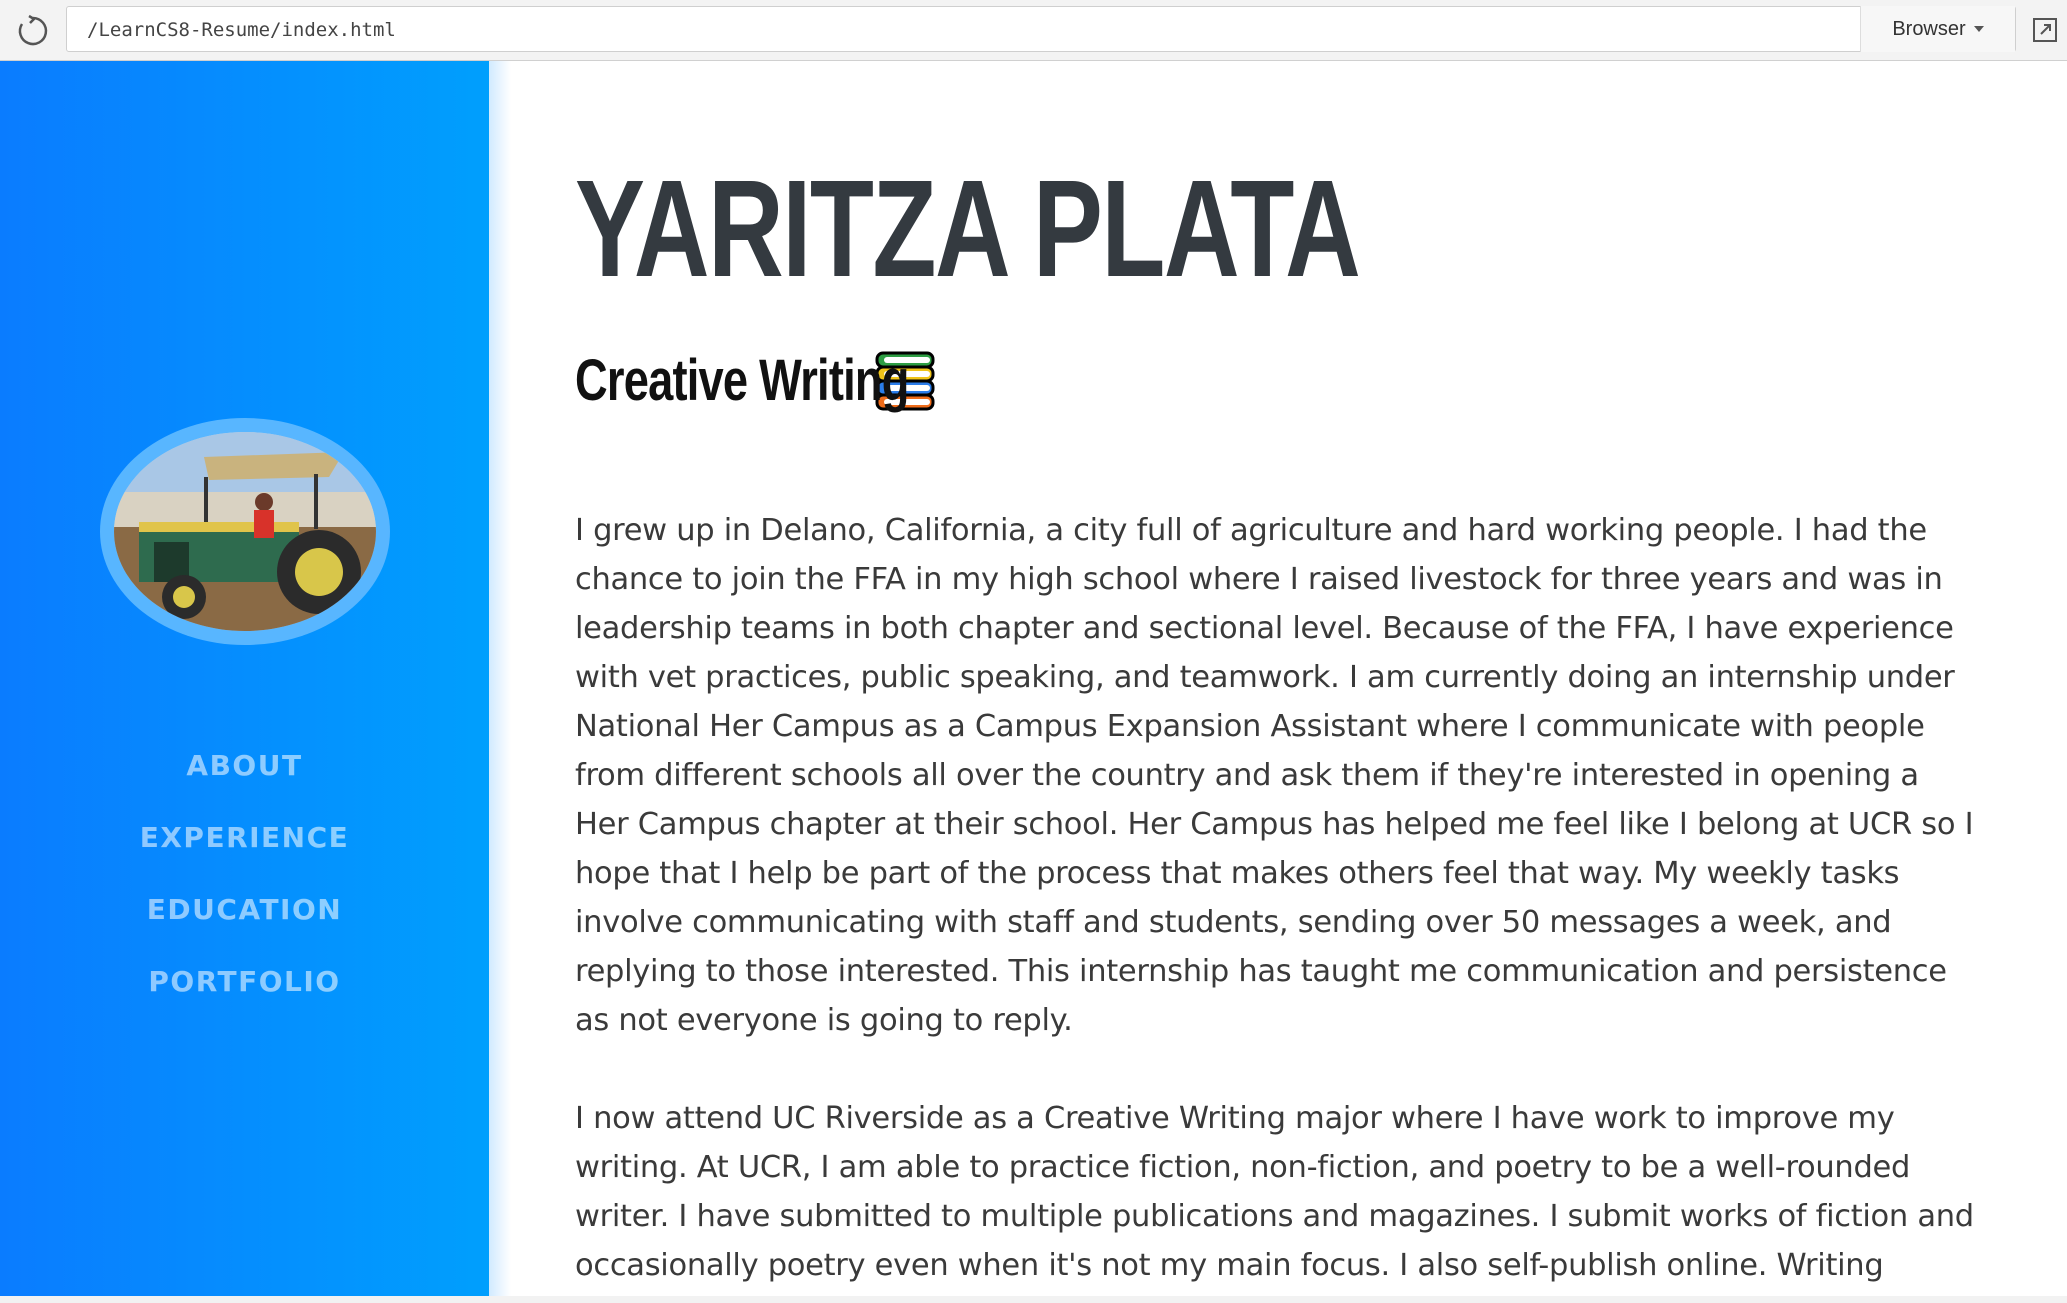 The width and height of the screenshot is (2067, 1303). Describe the element at coordinates (33, 31) in the screenshot. I see `reload-icon` at that location.